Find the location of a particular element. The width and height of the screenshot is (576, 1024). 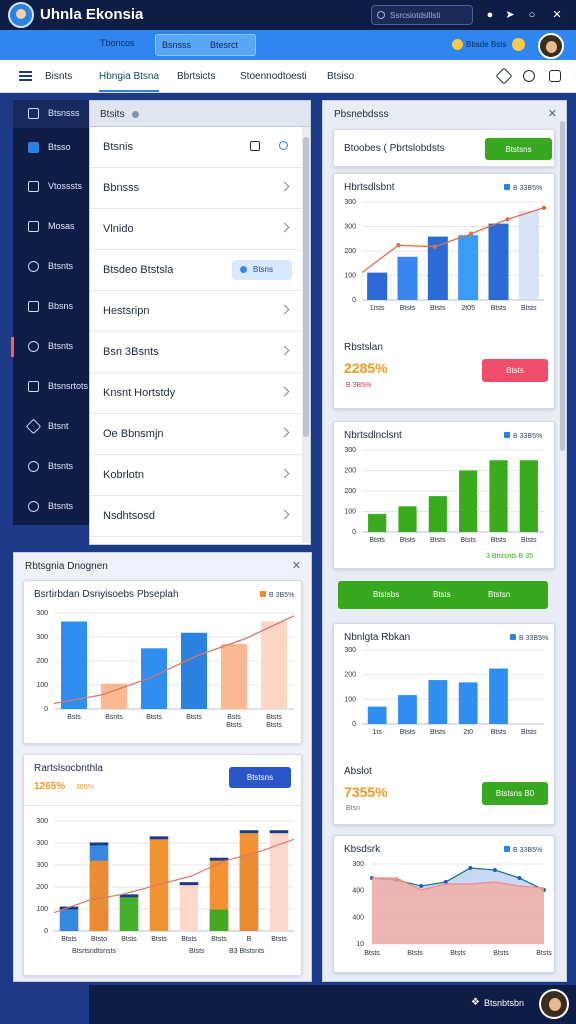

sidebar-item-9: Btsnt is located at coordinates (51, 427).